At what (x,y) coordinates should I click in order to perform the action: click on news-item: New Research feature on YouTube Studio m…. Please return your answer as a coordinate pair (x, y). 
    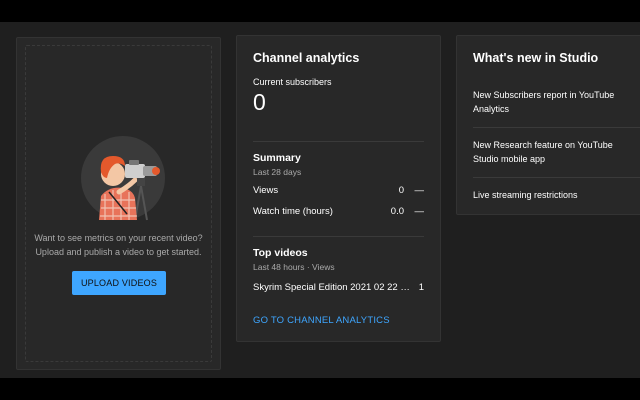
    Looking at the image, I should click on (548, 152).